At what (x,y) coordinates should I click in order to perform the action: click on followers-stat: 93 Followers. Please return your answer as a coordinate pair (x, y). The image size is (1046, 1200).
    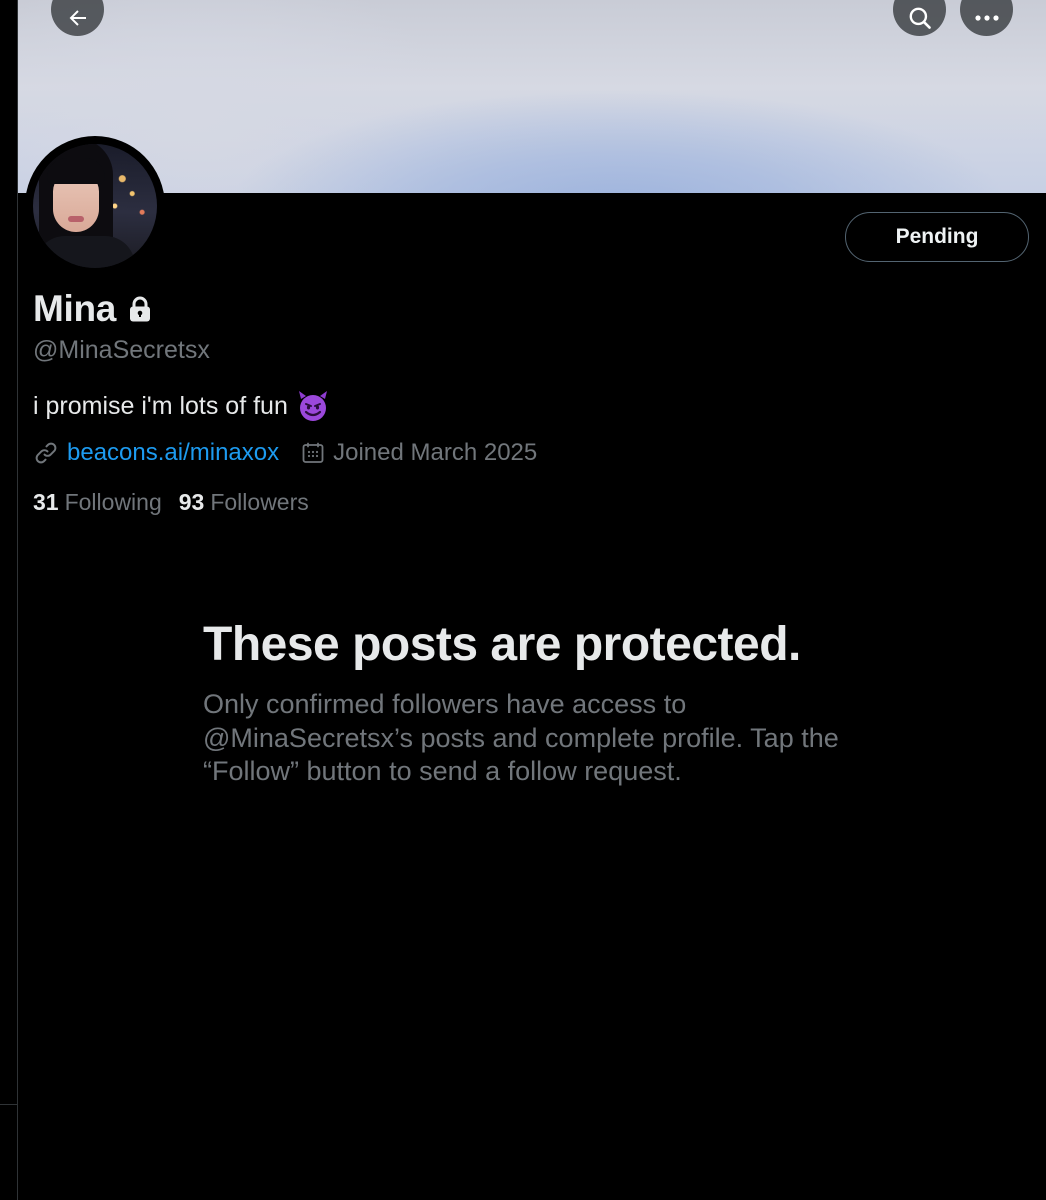
    Looking at the image, I should click on (244, 502).